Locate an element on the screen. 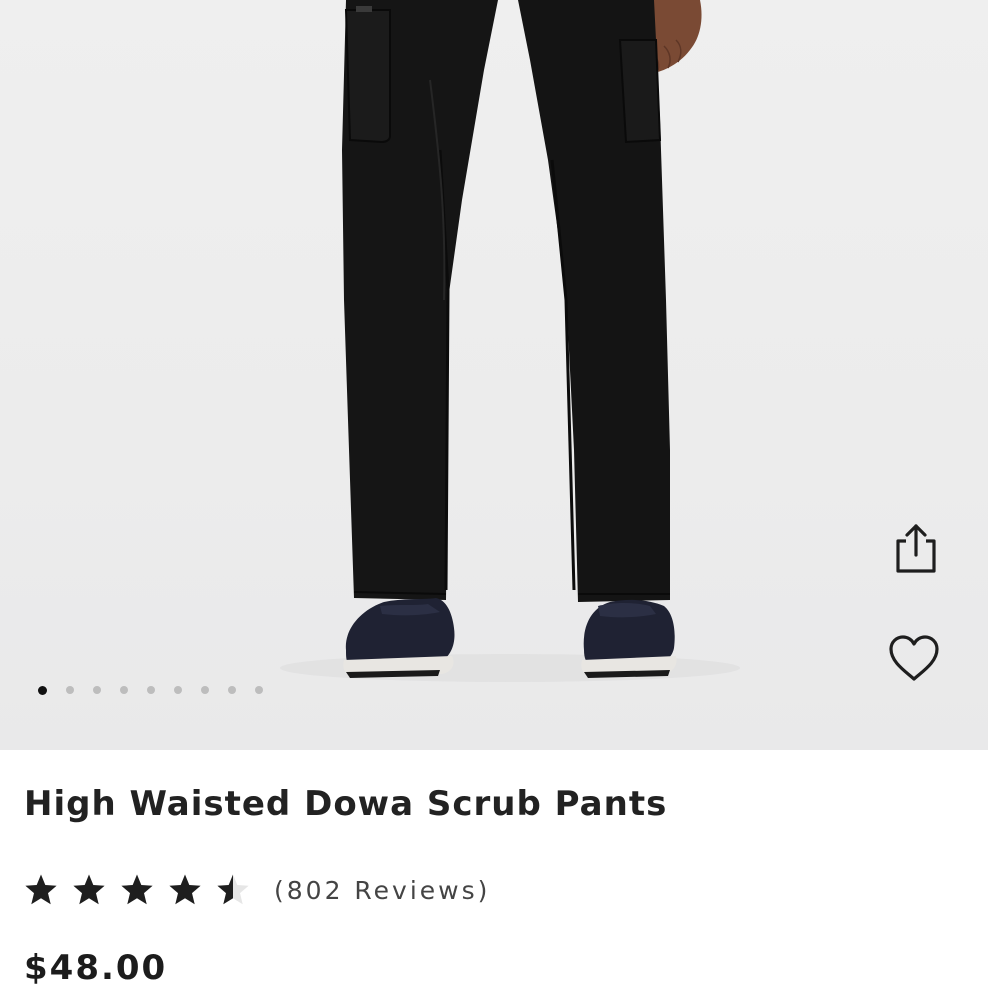 The height and width of the screenshot is (1000, 1000). product-price: $48.00 is located at coordinates (96, 968).